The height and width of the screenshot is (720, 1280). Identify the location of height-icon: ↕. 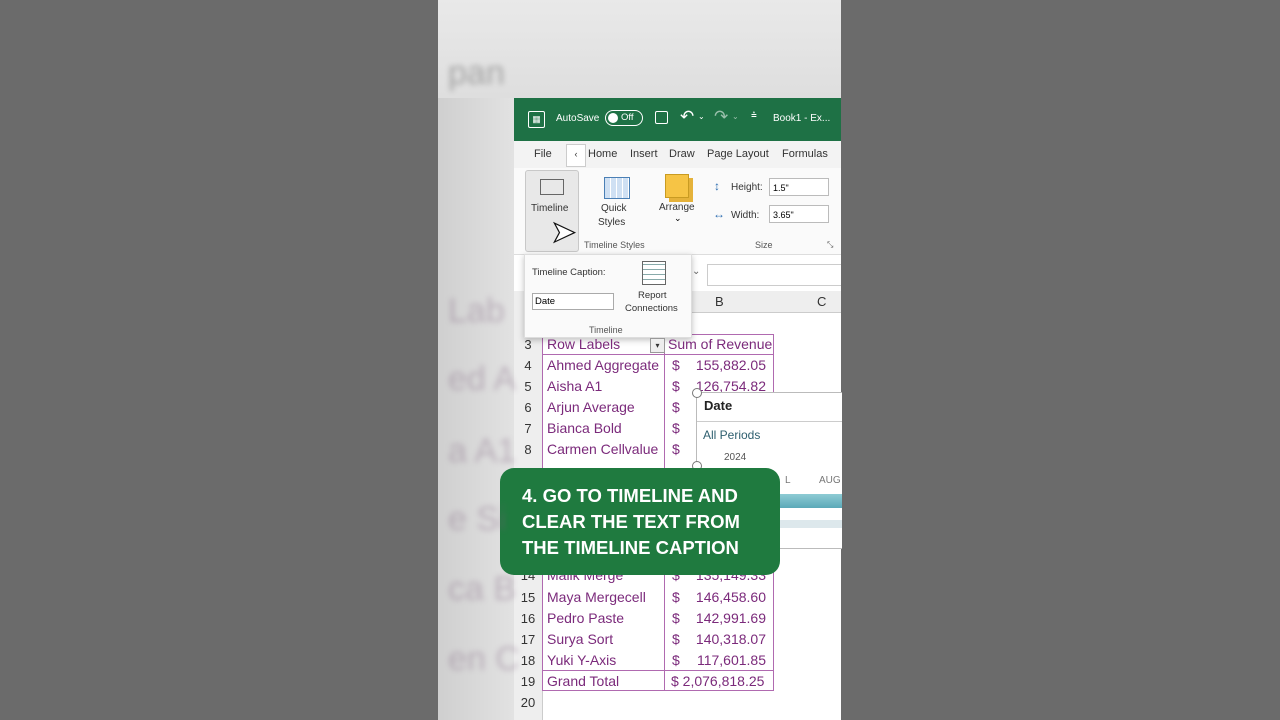
(717, 186).